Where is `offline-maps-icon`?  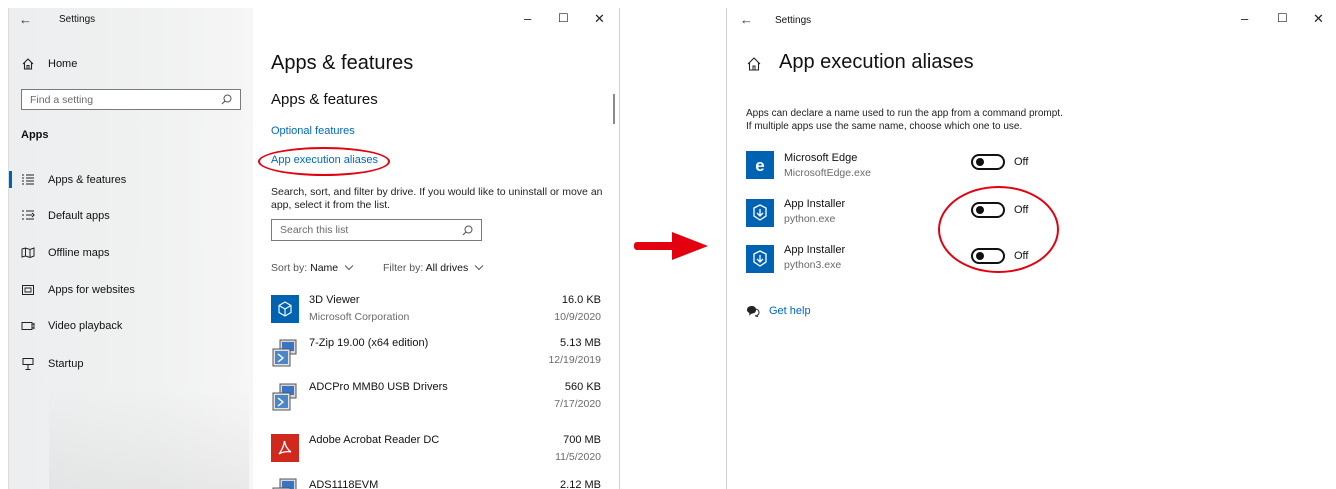
offline-maps-icon is located at coordinates (28, 253).